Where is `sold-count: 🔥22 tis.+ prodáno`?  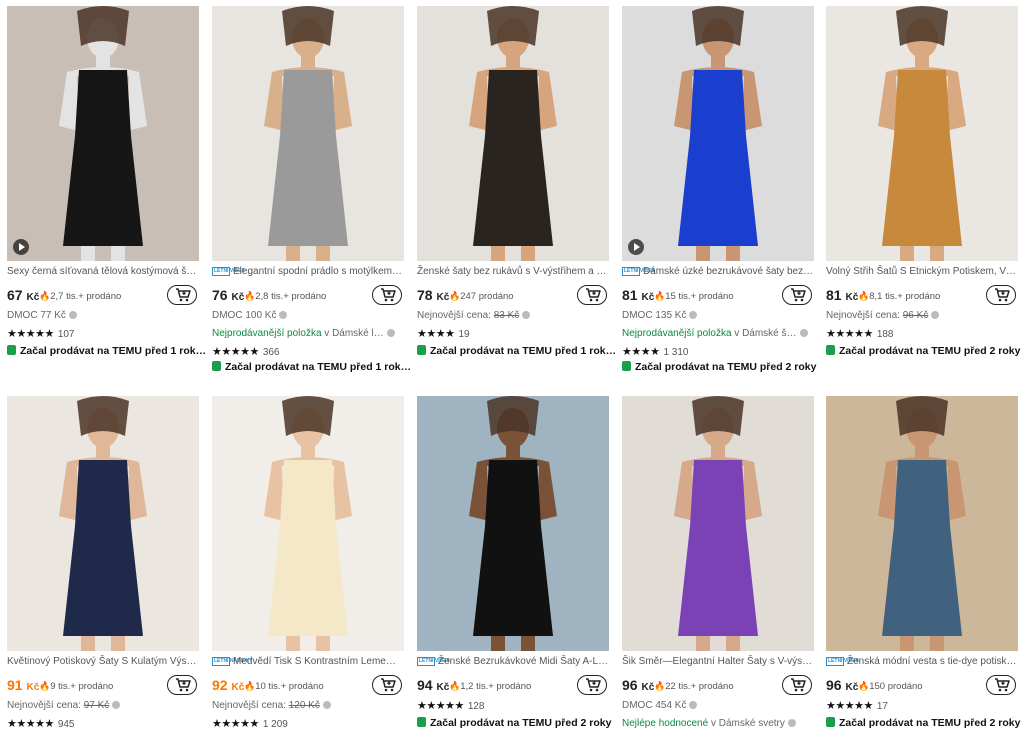 sold-count: 🔥22 tis.+ prodáno is located at coordinates (694, 686).